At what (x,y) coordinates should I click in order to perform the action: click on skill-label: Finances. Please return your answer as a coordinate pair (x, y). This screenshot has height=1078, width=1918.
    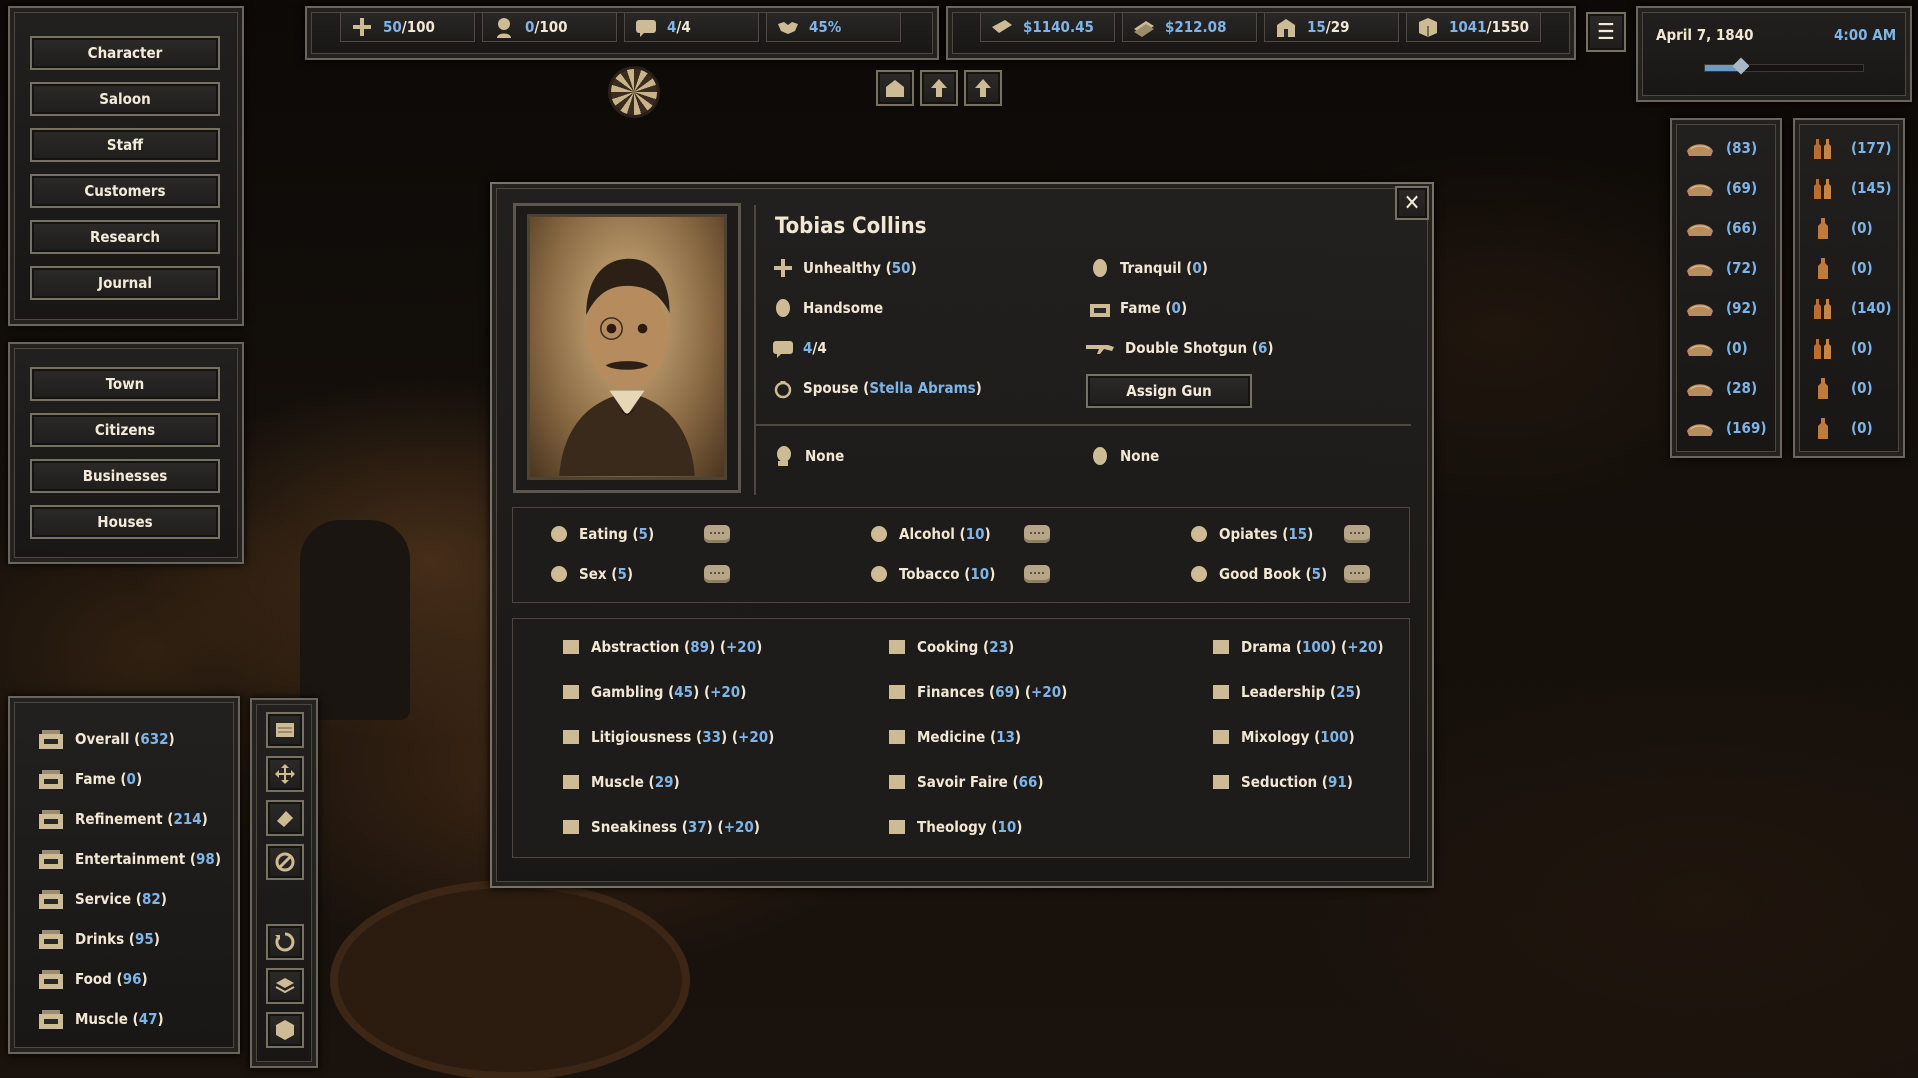
    Looking at the image, I should click on (951, 692).